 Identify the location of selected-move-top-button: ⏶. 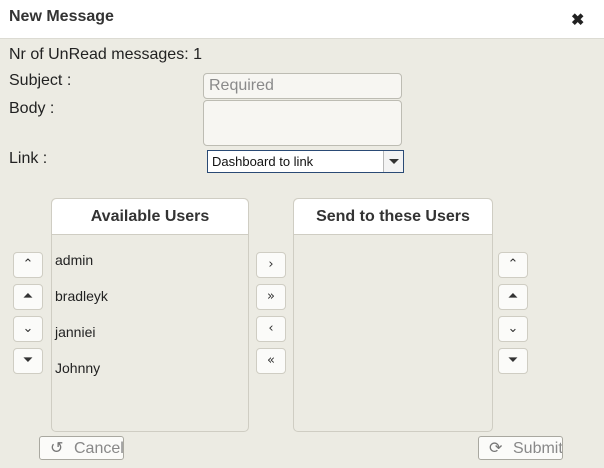
(513, 297).